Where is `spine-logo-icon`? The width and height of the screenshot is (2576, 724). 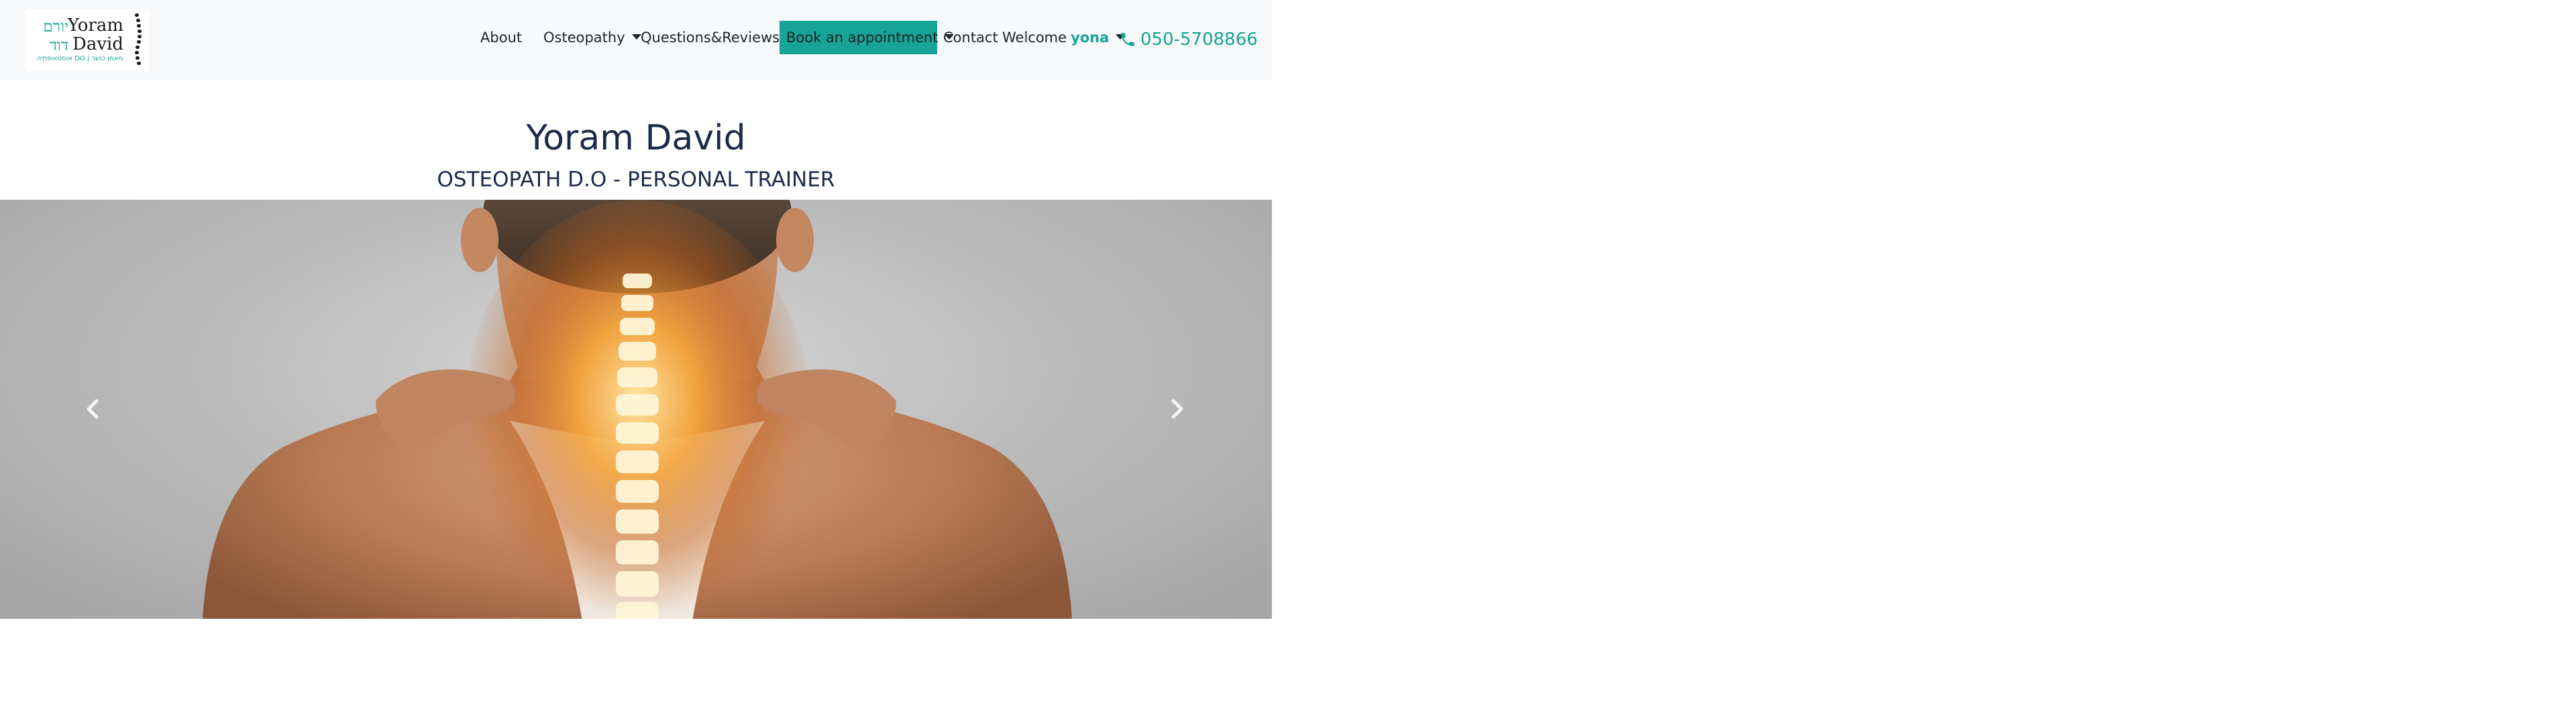 spine-logo-icon is located at coordinates (137, 40).